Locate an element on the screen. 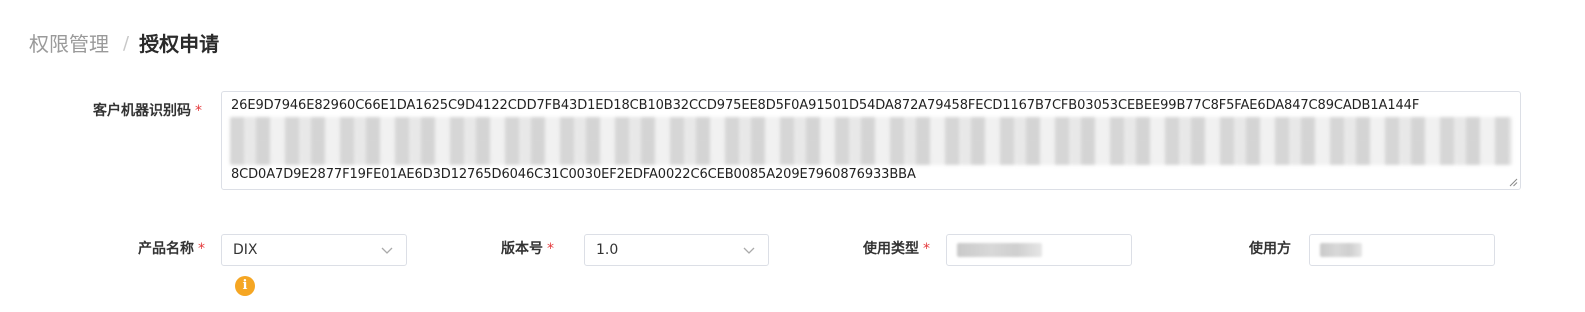 The image size is (1585, 312). usage-type-label-text: 使用类型 is located at coordinates (891, 249).